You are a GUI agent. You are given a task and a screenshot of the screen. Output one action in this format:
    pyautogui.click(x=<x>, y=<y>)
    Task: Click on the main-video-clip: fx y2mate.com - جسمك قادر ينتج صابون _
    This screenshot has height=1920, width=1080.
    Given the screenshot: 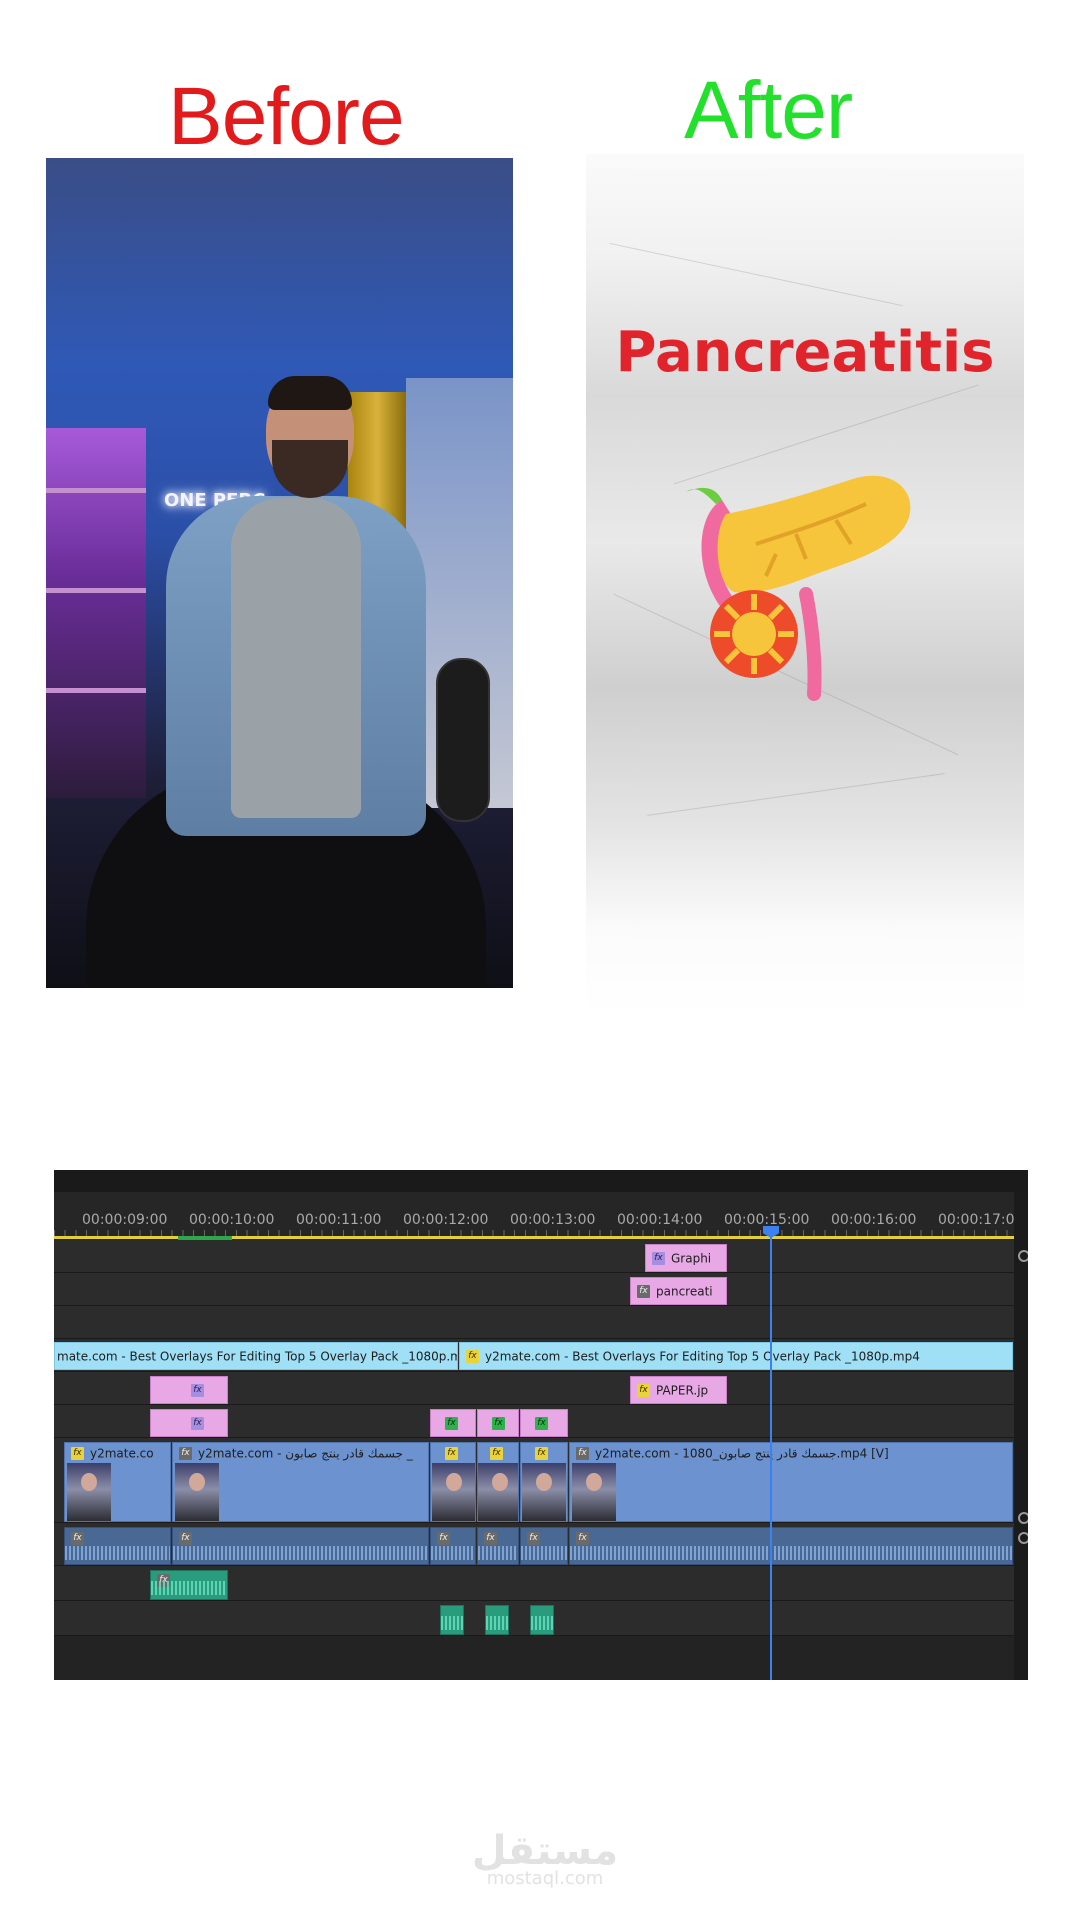 What is the action you would take?
    pyautogui.click(x=300, y=1482)
    